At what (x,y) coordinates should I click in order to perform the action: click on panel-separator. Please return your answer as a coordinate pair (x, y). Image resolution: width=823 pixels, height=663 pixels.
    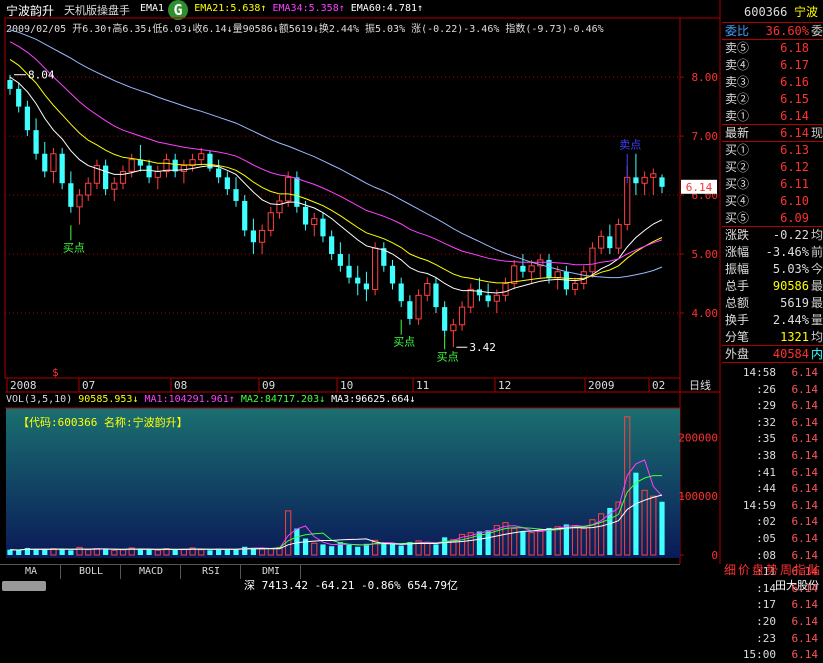
    Looking at the image, I should click on (772, 362).